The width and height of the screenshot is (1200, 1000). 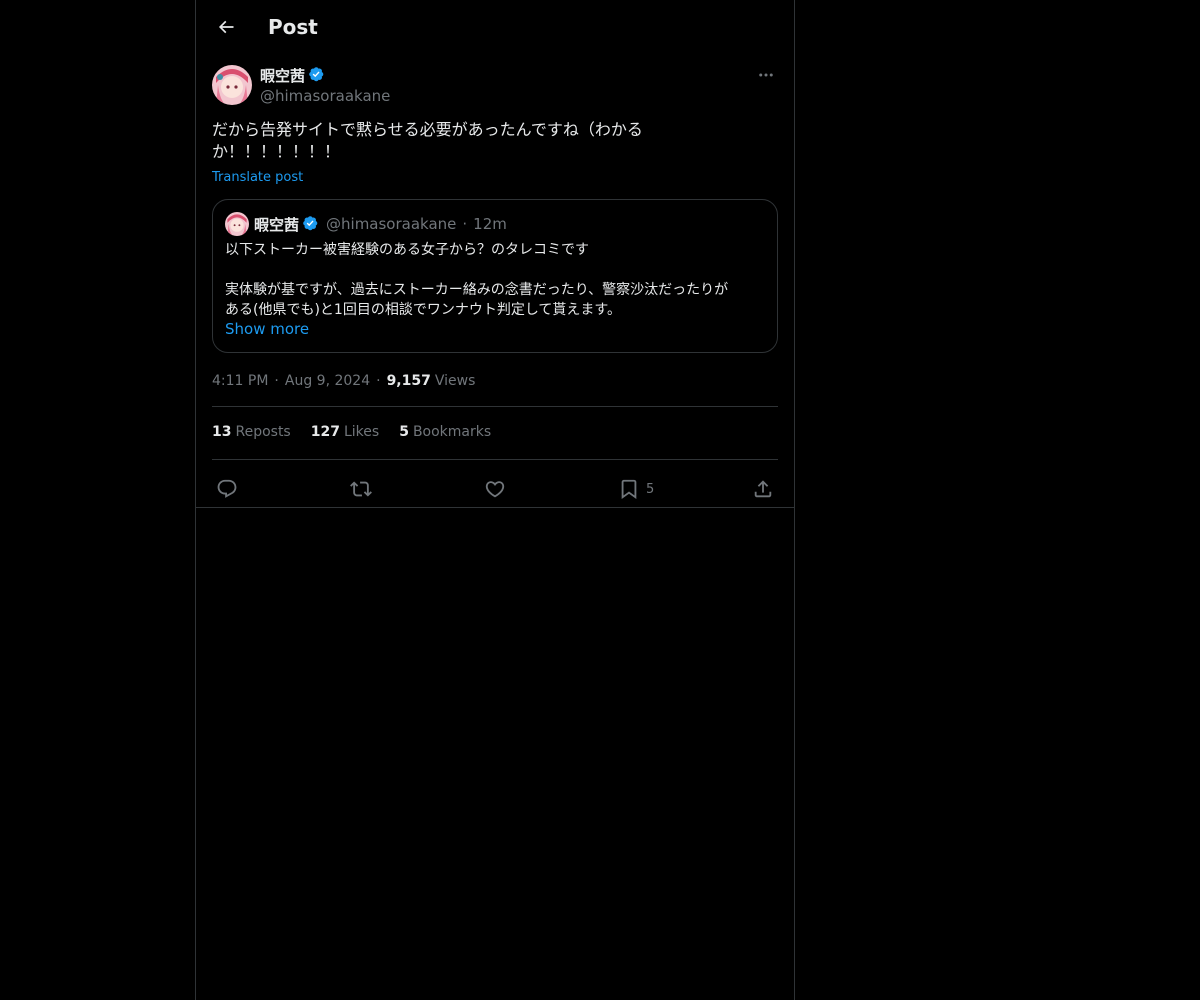 I want to click on like-button, so click(x=495, y=489).